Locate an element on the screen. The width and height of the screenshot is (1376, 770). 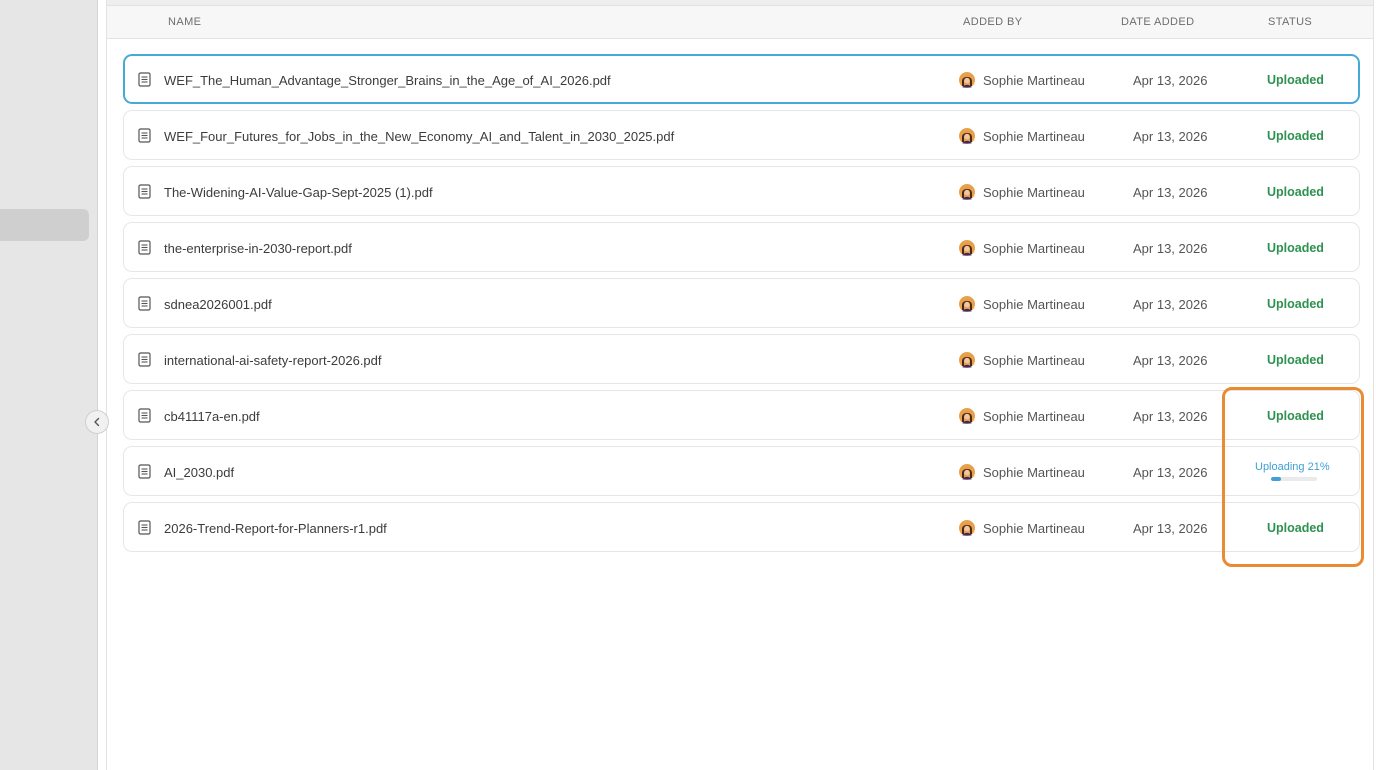
file-name: international-ai-safety-report-2026.pdf is located at coordinates (273, 360).